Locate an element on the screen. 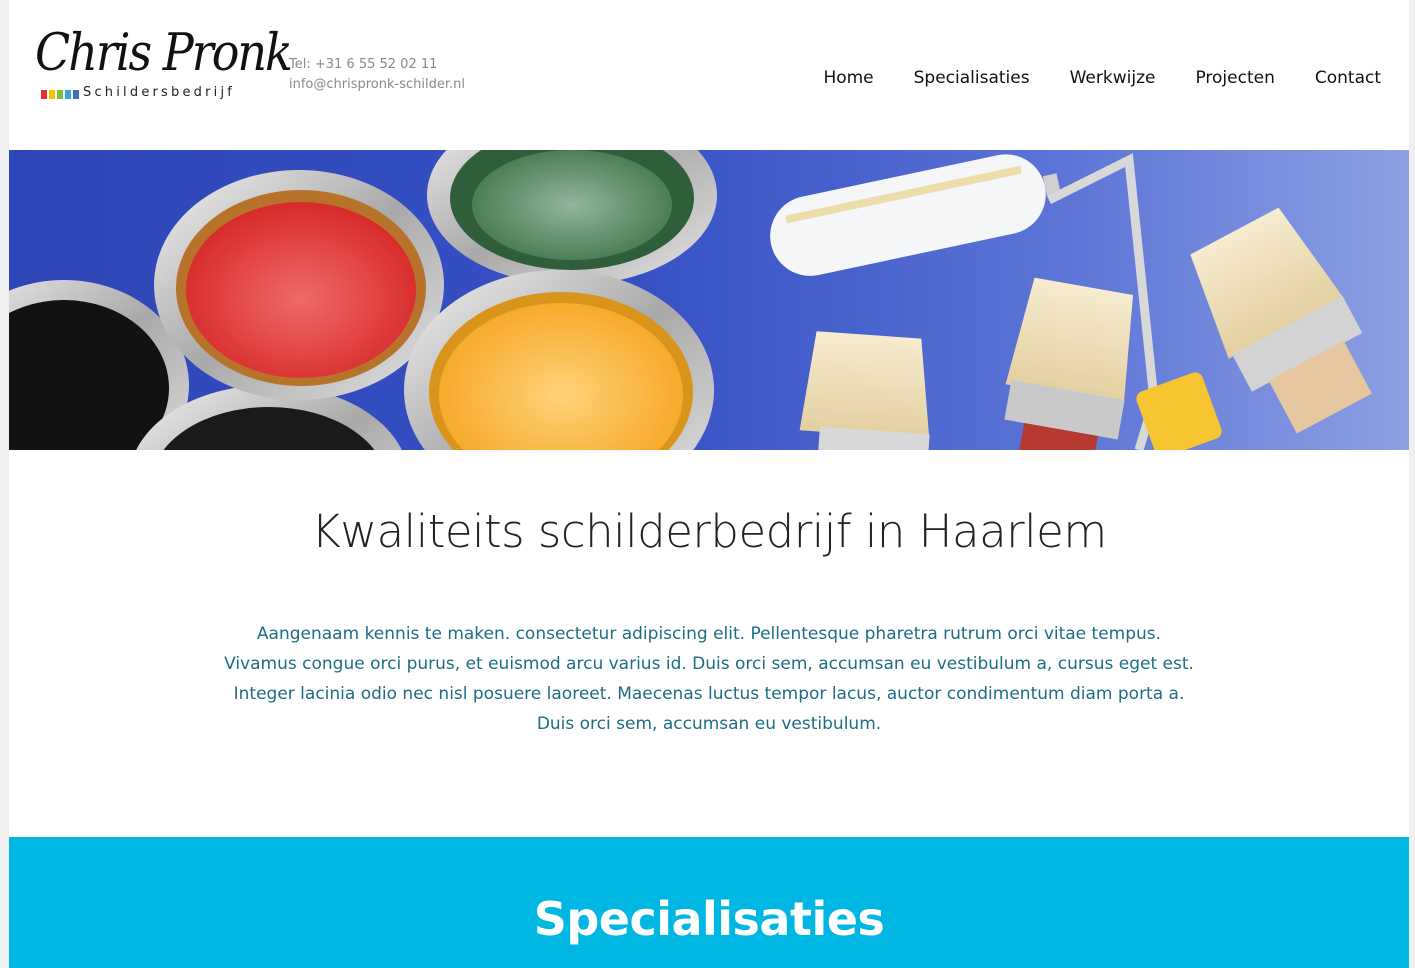 Image resolution: width=1415 pixels, height=968 pixels. specialisaties-section: Specialisaties is located at coordinates (709, 902).